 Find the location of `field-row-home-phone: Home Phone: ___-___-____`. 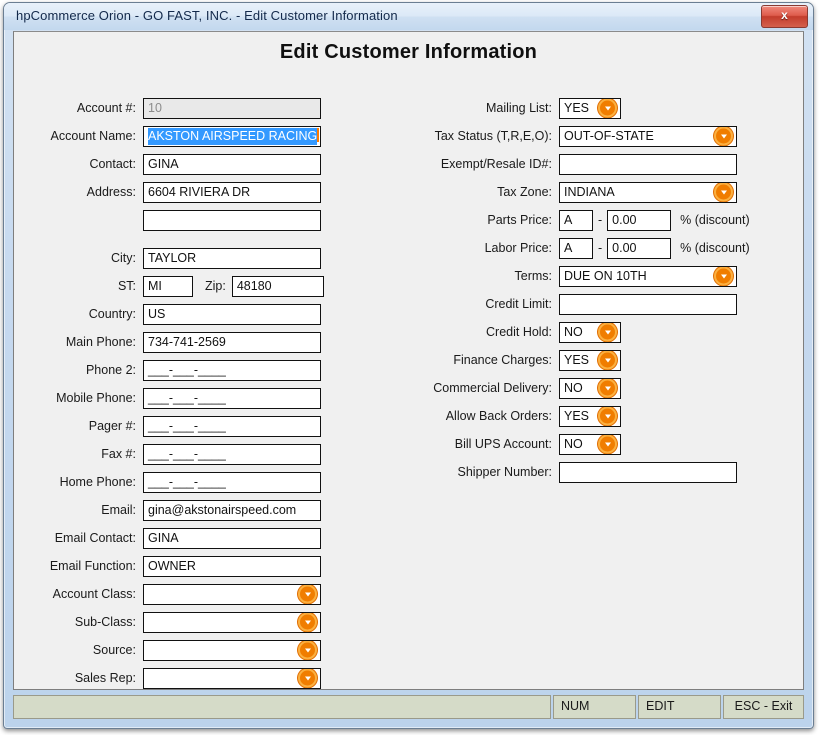

field-row-home-phone: Home Phone: ___-___-____ is located at coordinates (189, 482).